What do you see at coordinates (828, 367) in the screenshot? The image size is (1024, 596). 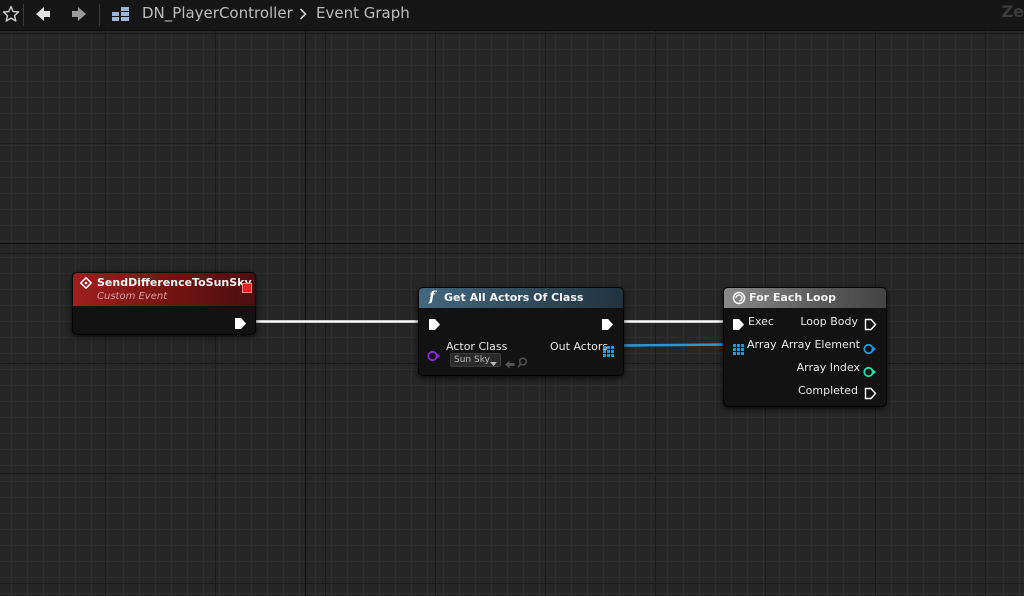 I see `array-index-label: Array Index` at bounding box center [828, 367].